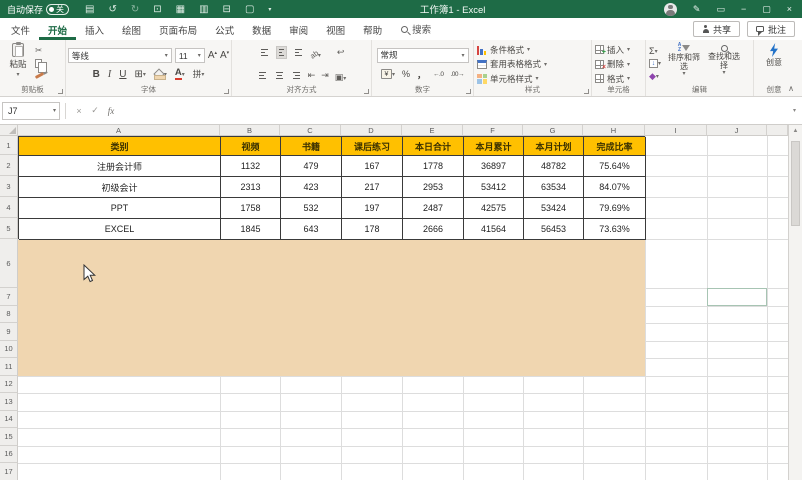 The height and width of the screenshot is (480, 802). What do you see at coordinates (684, 64) in the screenshot?
I see `sort-filter-button: AZ 排序和筛选 ▾` at bounding box center [684, 64].